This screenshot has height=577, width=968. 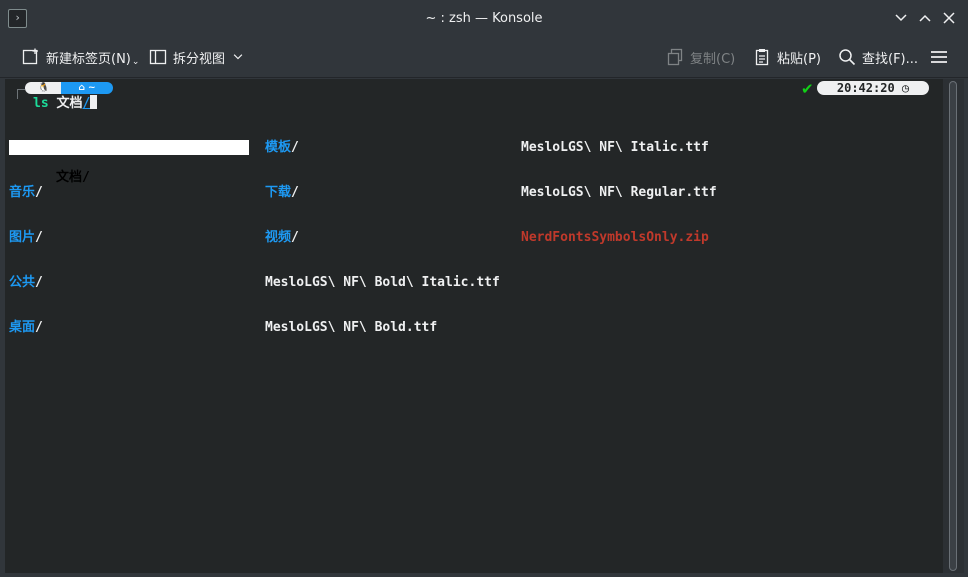 I want to click on dir-name: 模板, so click(x=278, y=147).